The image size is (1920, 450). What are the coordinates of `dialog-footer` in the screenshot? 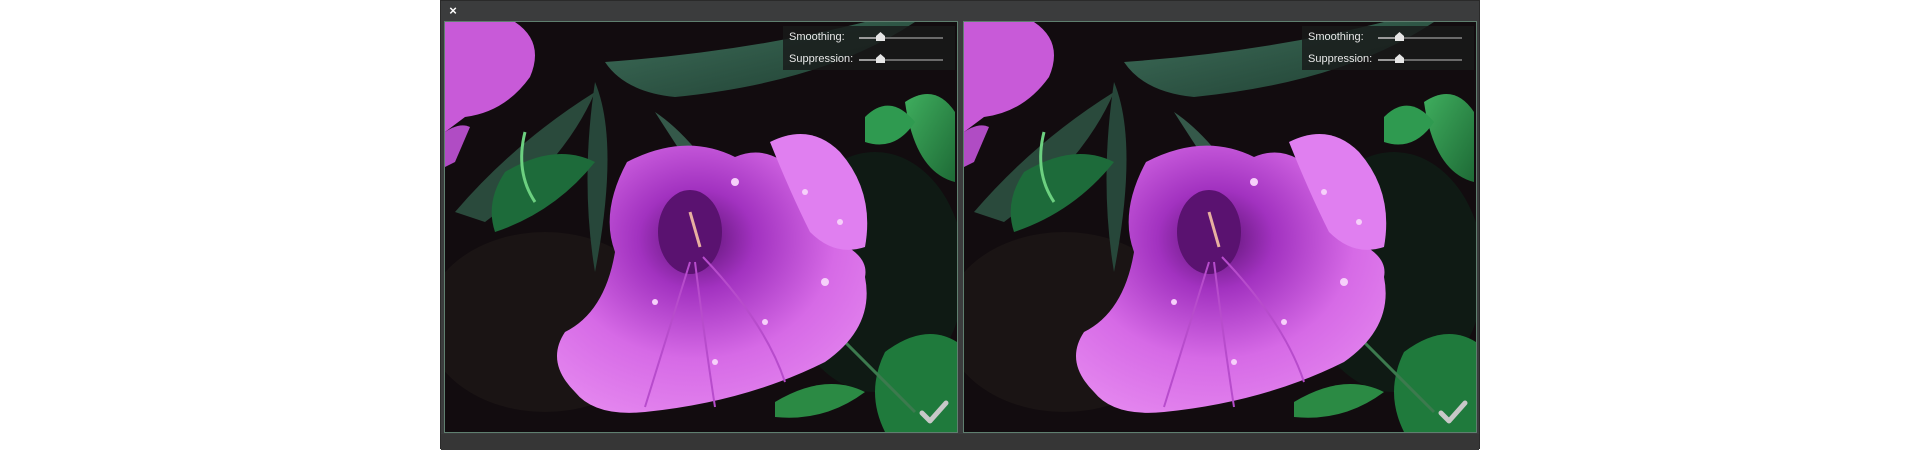 It's located at (960, 442).